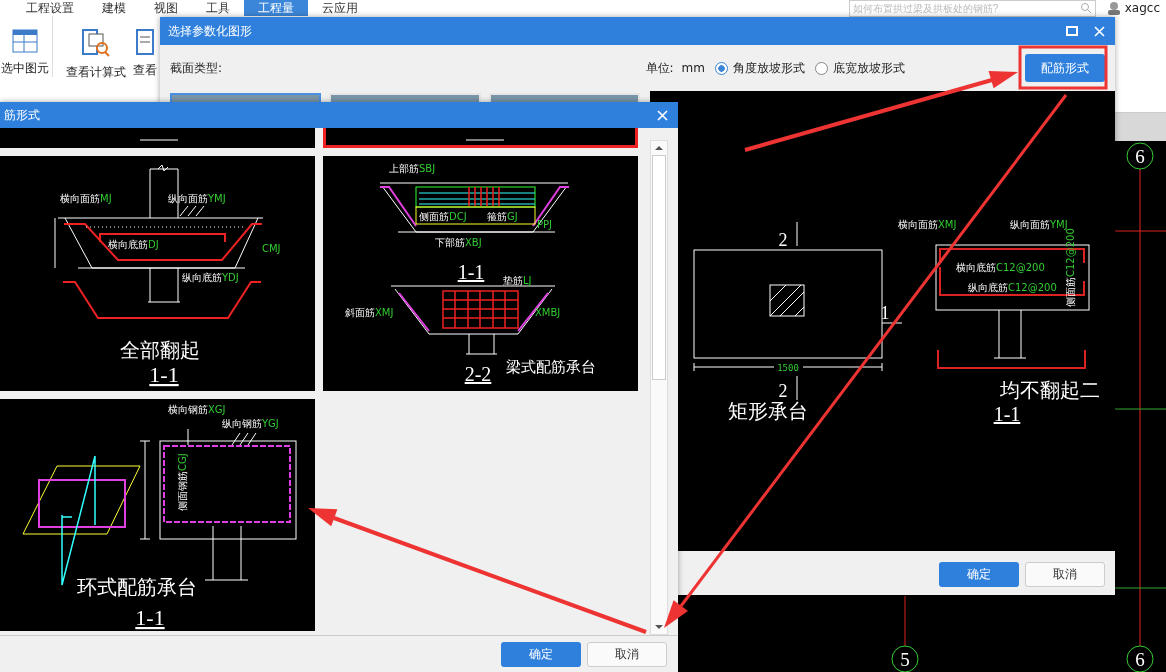  What do you see at coordinates (157, 273) in the screenshot?
I see `thumbnail-card: 横向面筋MJ 纵向面筋YMJ 横向底筋DJ 纵向底筋YDJ CMJ 全部翻起 1-1` at bounding box center [157, 273].